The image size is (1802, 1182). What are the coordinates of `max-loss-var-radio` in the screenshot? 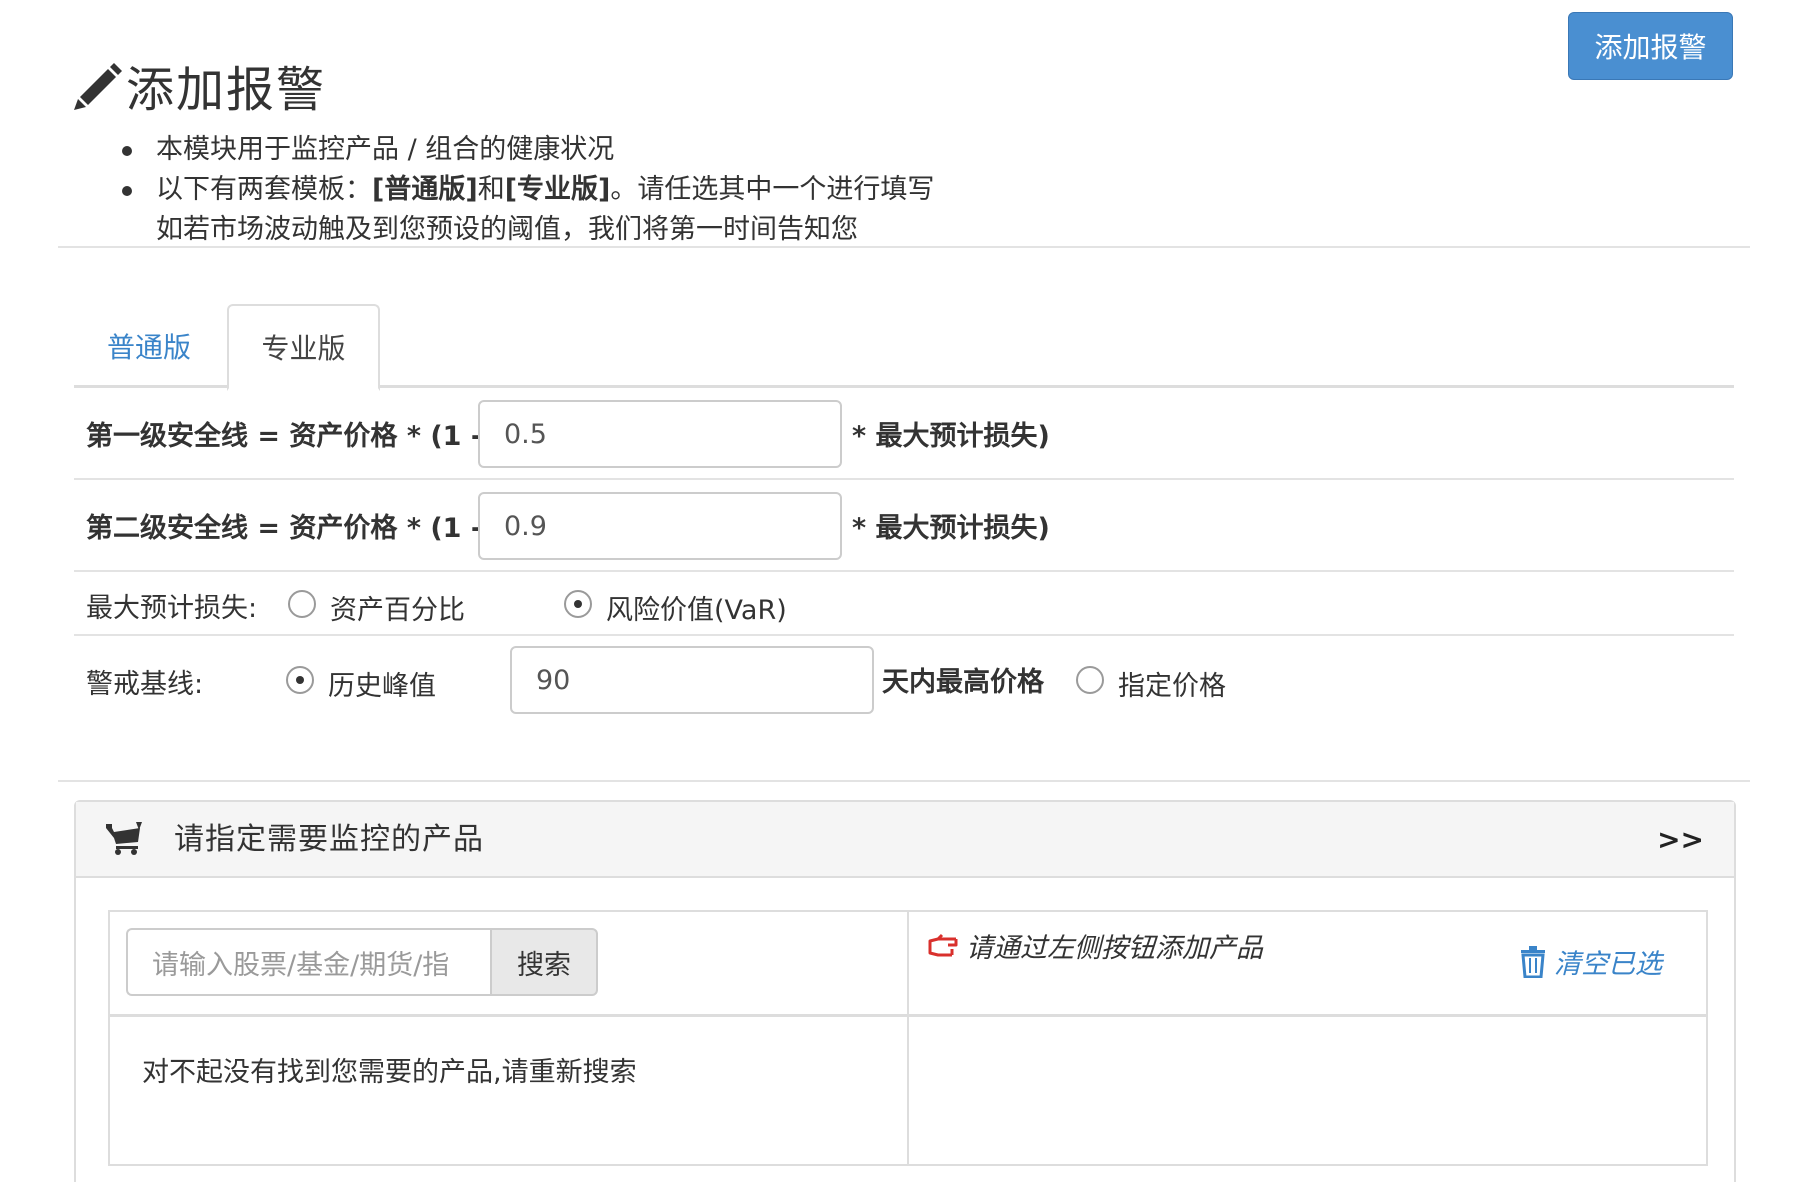 It's located at (578, 604).